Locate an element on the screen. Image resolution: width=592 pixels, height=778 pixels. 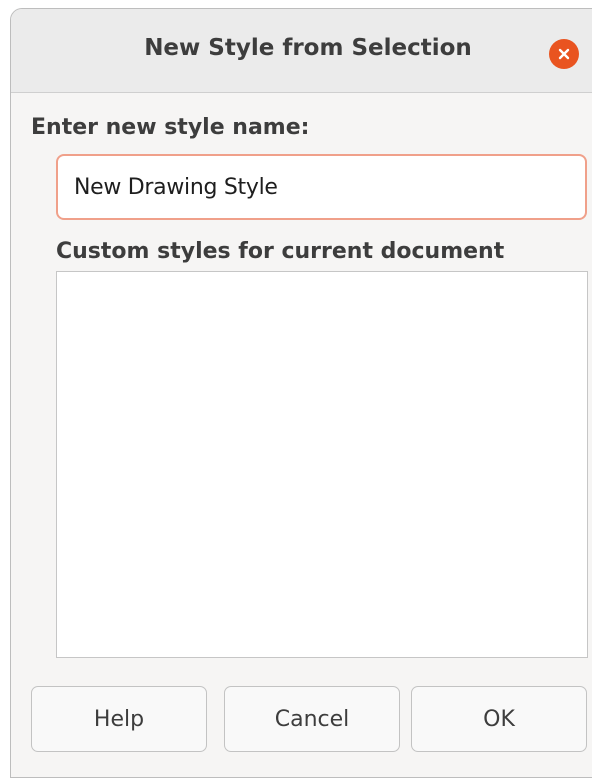
close-button is located at coordinates (564, 54).